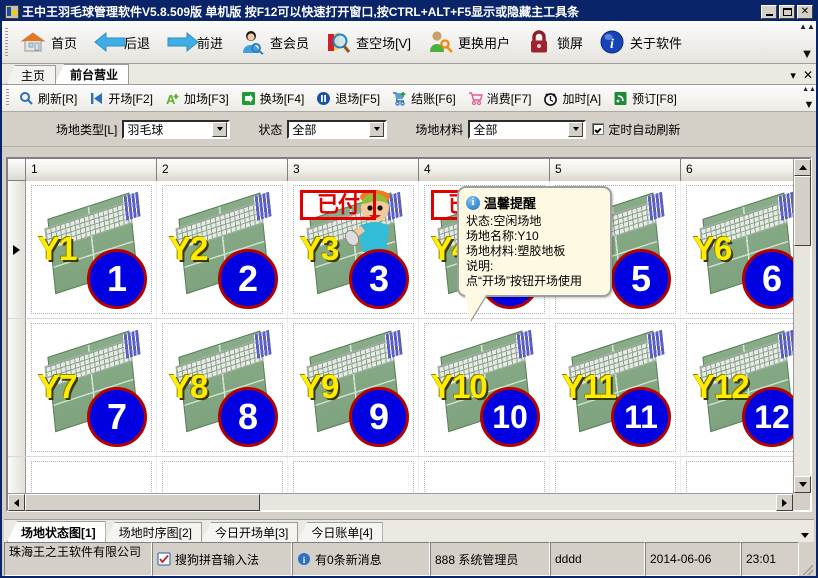 This screenshot has height=578, width=818. What do you see at coordinates (7, 98) in the screenshot?
I see `action-toolbar-grip` at bounding box center [7, 98].